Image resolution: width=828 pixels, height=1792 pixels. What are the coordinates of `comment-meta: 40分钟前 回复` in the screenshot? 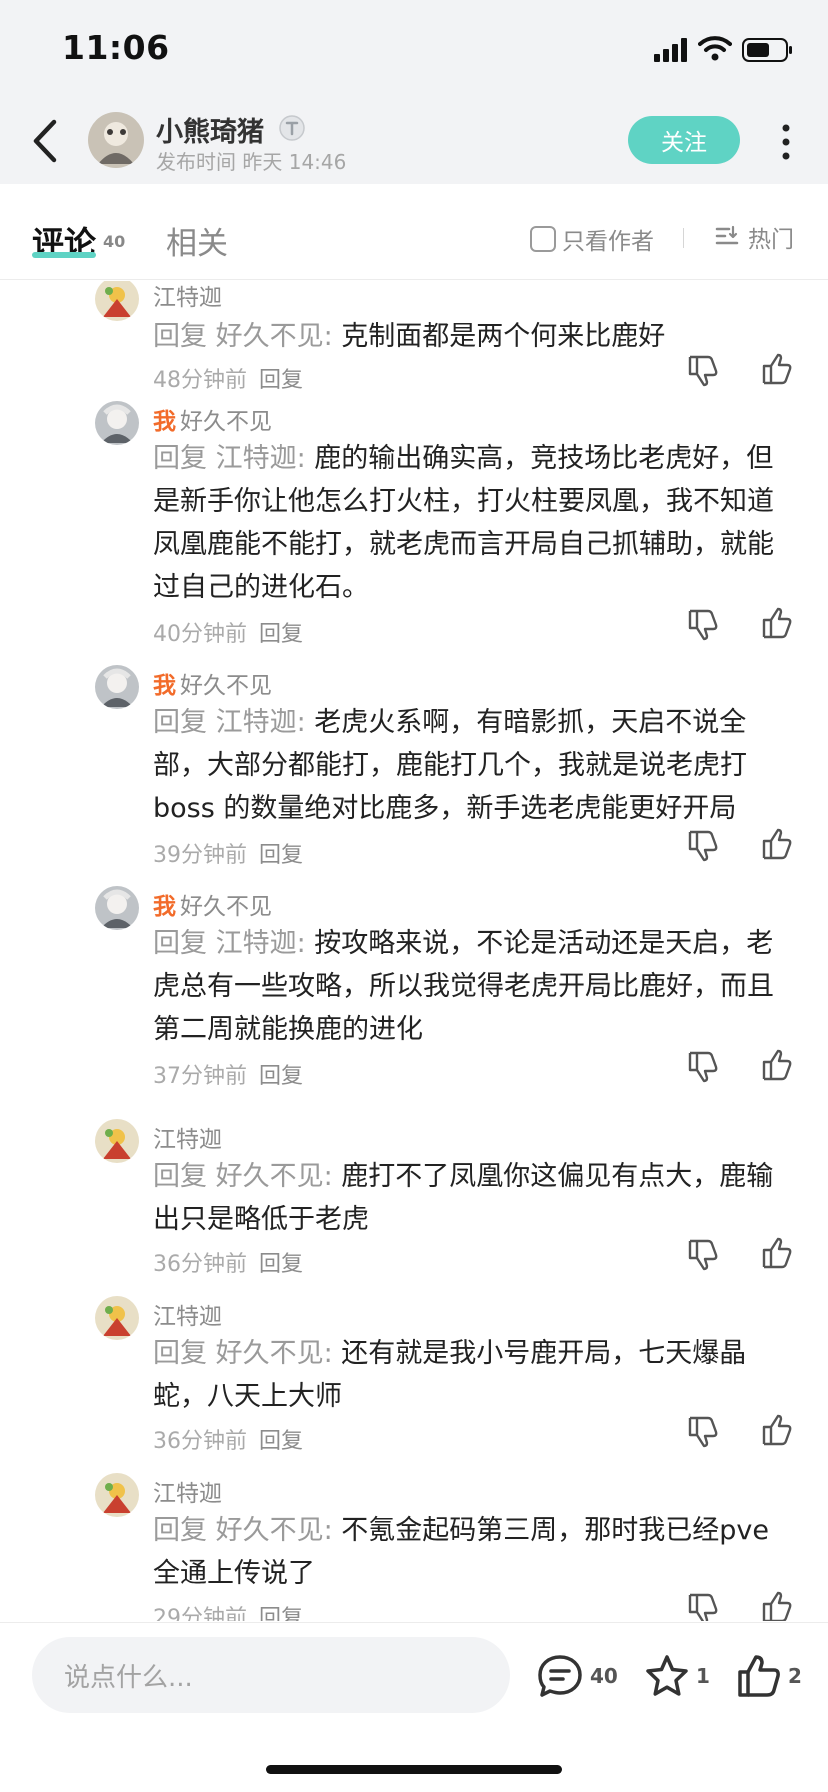 It's located at (228, 632).